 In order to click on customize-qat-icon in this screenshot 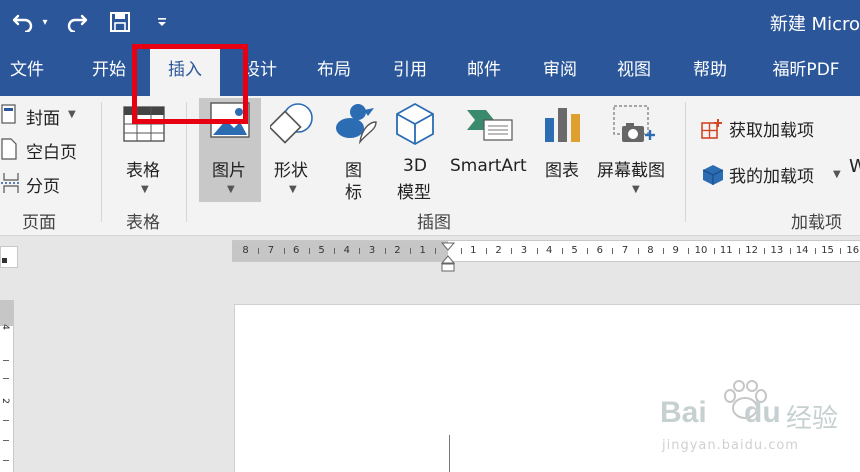, I will do `click(162, 22)`.